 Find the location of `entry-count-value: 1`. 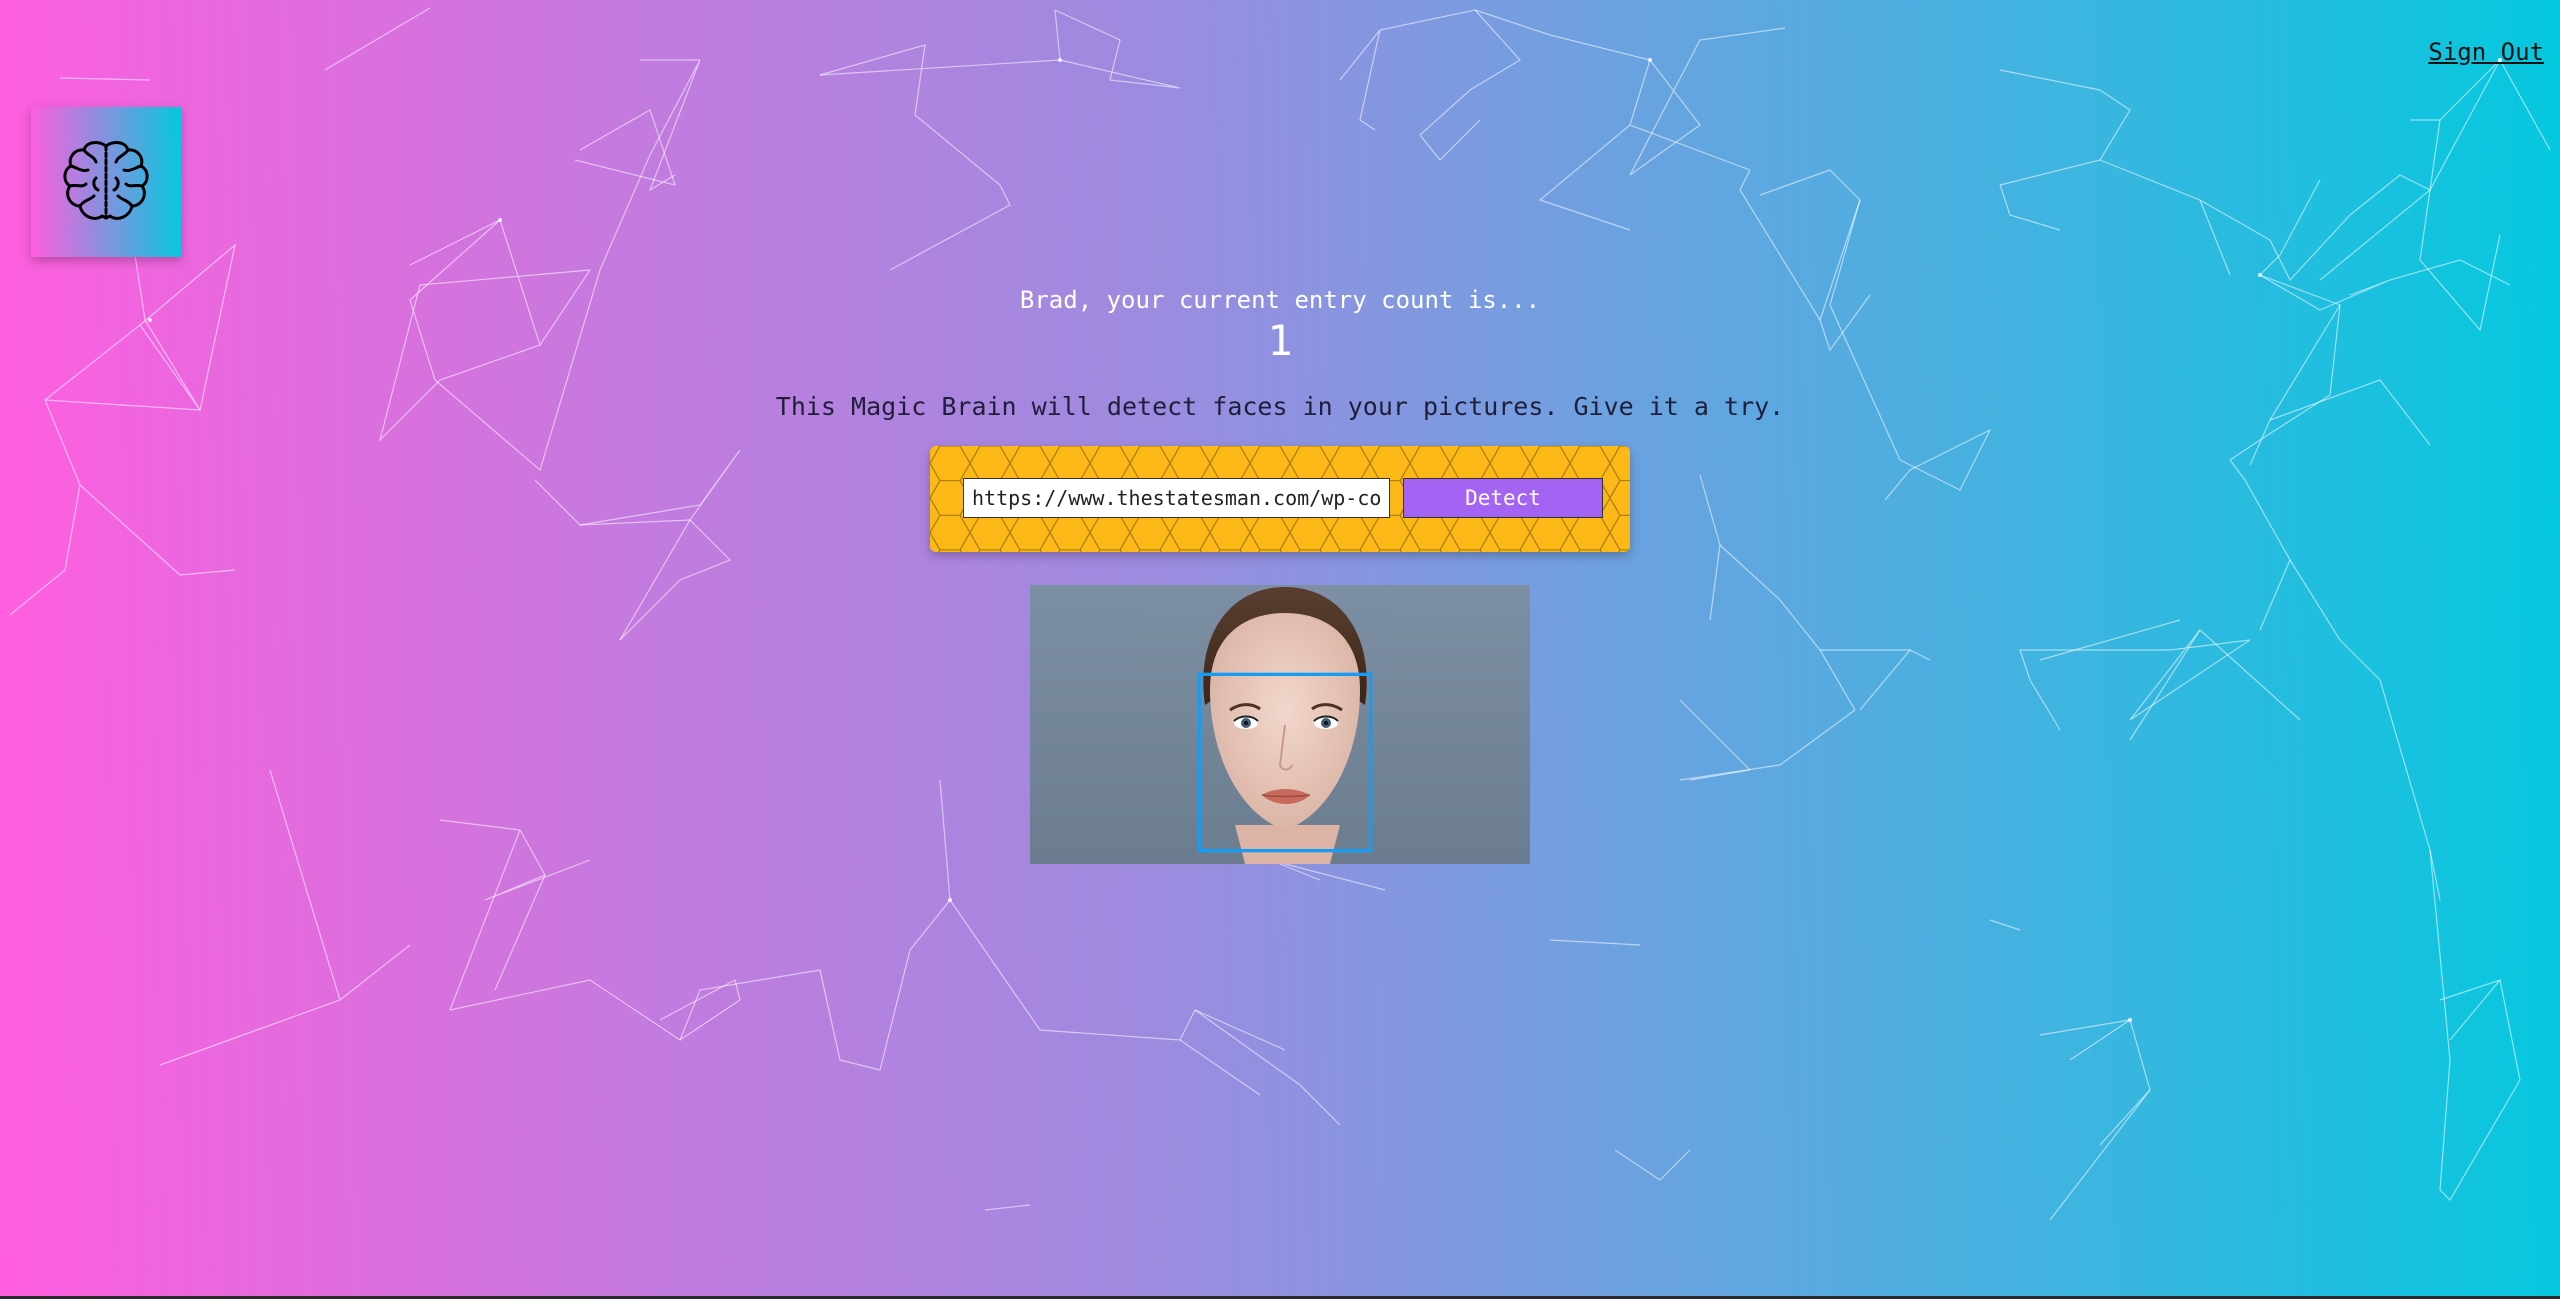

entry-count-value: 1 is located at coordinates (1280, 340).